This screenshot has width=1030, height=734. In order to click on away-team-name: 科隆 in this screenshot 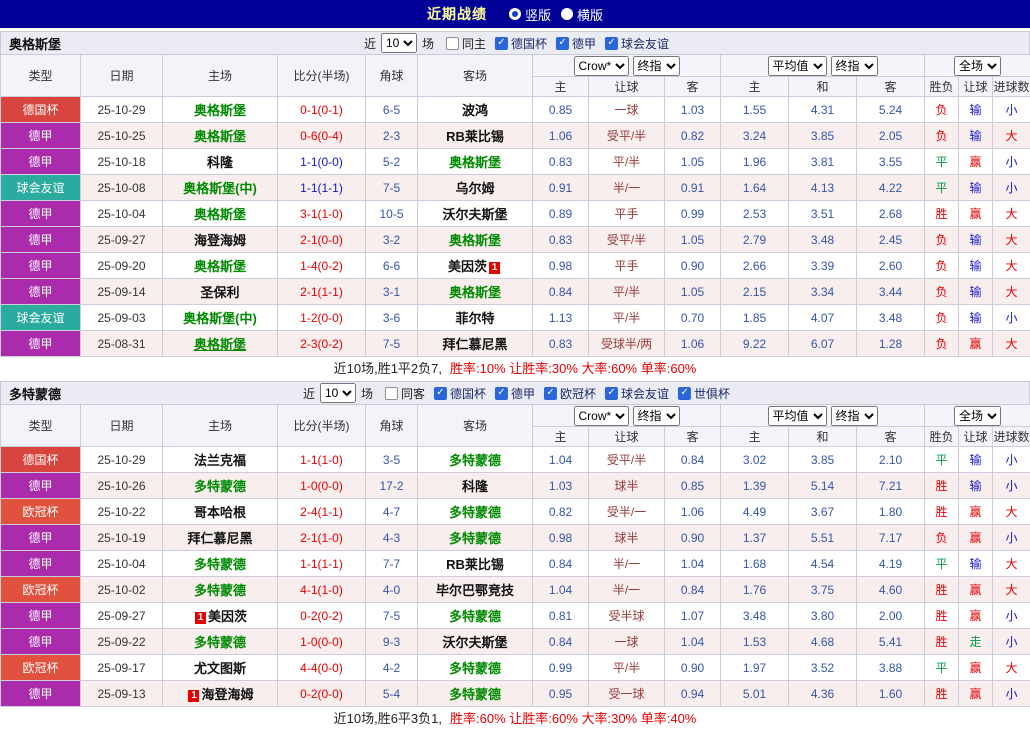, I will do `click(475, 486)`.